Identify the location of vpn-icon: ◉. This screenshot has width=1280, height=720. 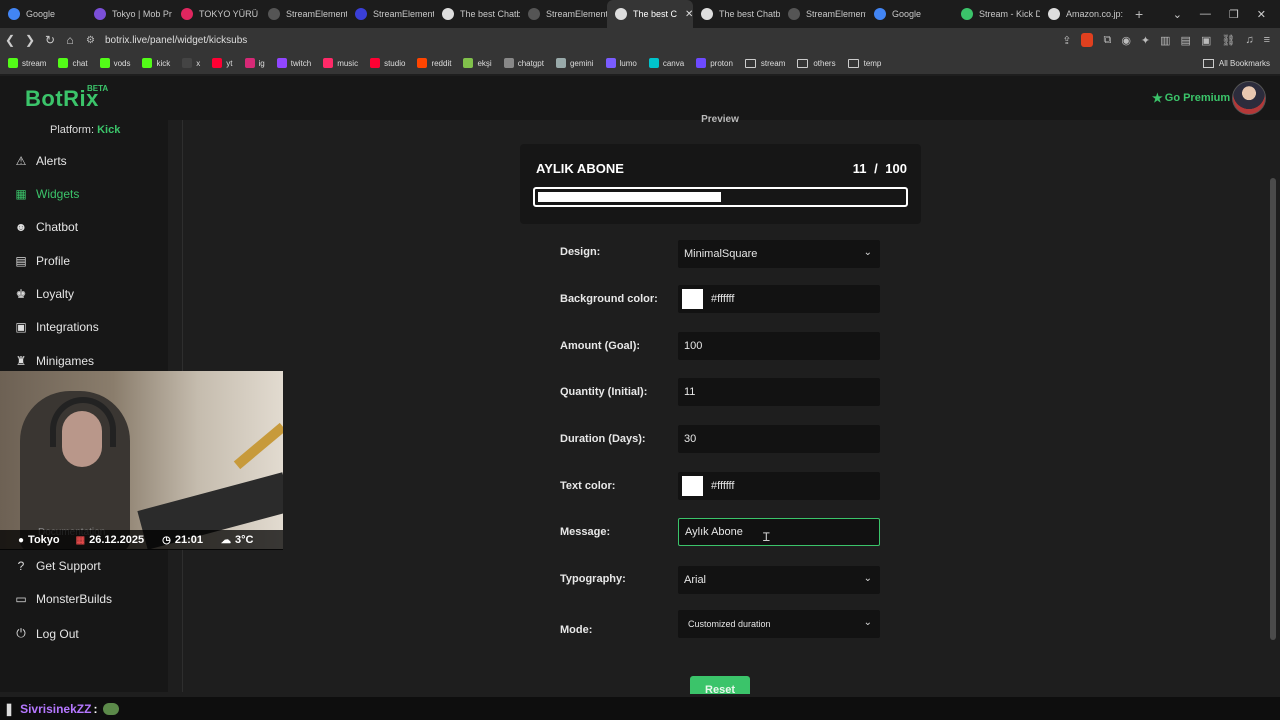
(1126, 40).